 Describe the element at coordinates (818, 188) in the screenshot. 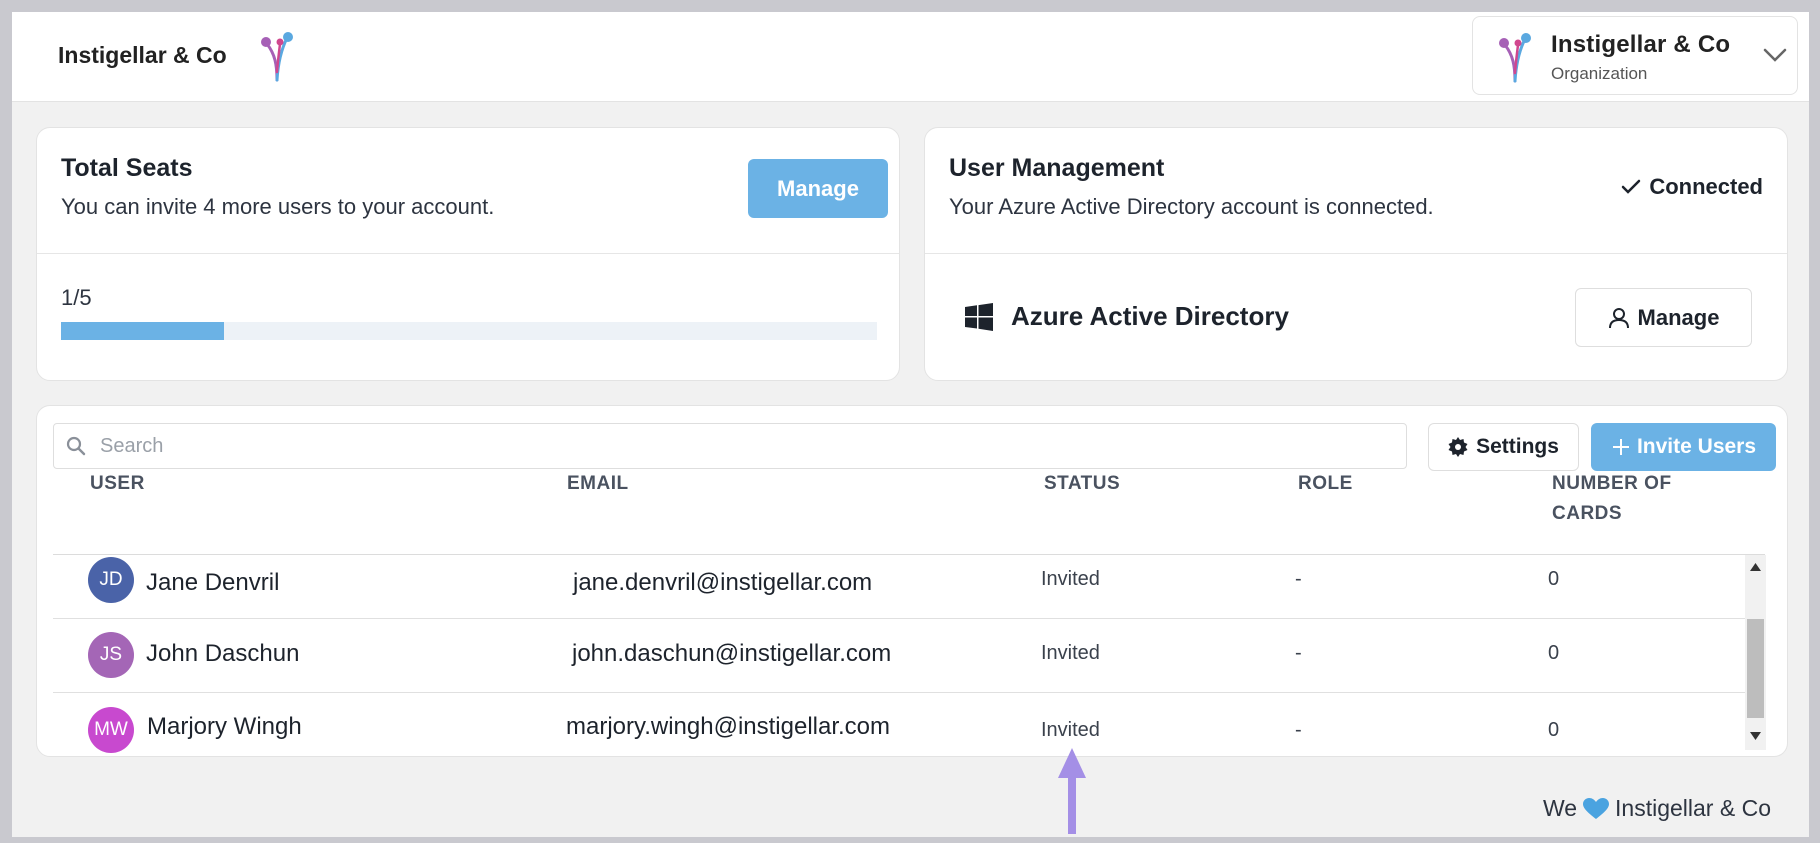

I see `manage-seats-button: Manage` at that location.